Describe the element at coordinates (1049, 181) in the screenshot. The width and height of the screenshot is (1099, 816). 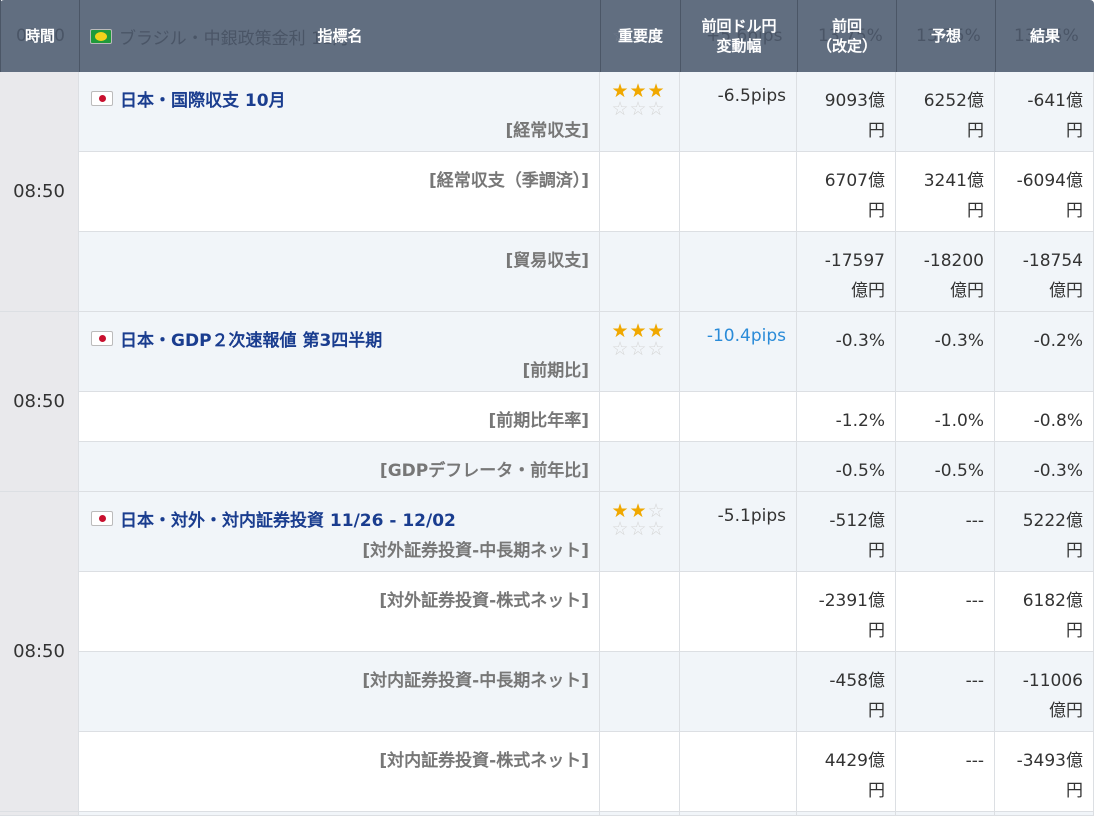
I see `result-value-line1: -6094億` at that location.